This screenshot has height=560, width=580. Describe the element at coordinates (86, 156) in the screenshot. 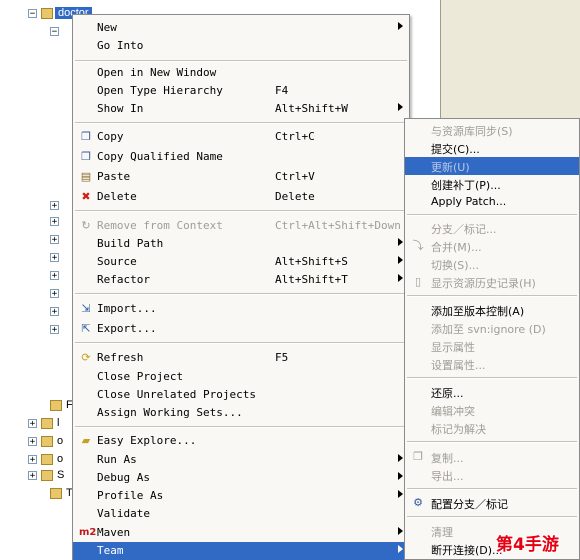

I see `copy-qualified-name-icon: ❐` at that location.